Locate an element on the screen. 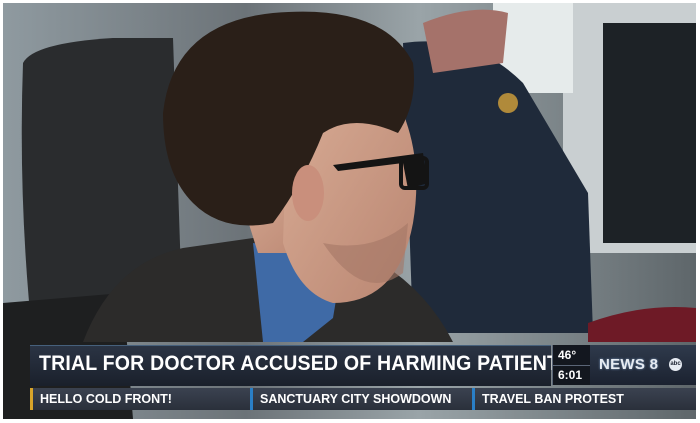  ticker-item: HELLO COLD FRONT! is located at coordinates (101, 399).